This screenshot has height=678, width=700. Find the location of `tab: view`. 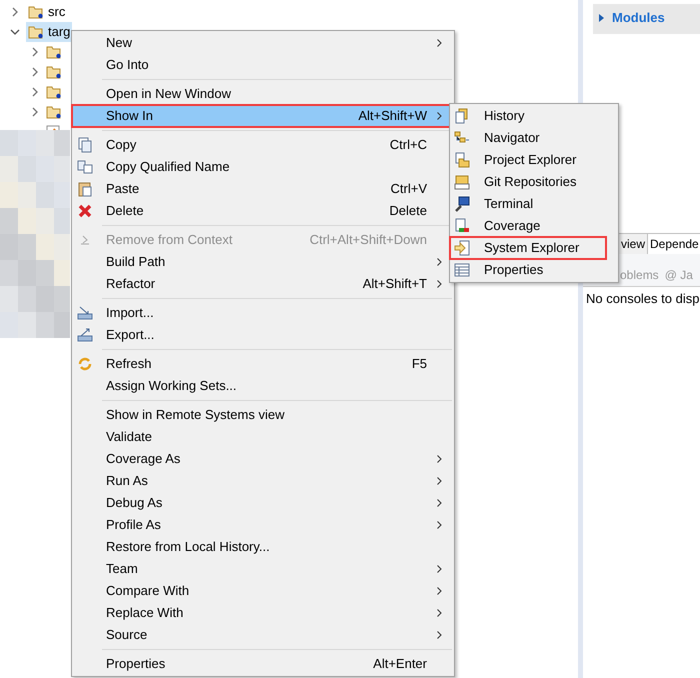

tab: view is located at coordinates (633, 243).